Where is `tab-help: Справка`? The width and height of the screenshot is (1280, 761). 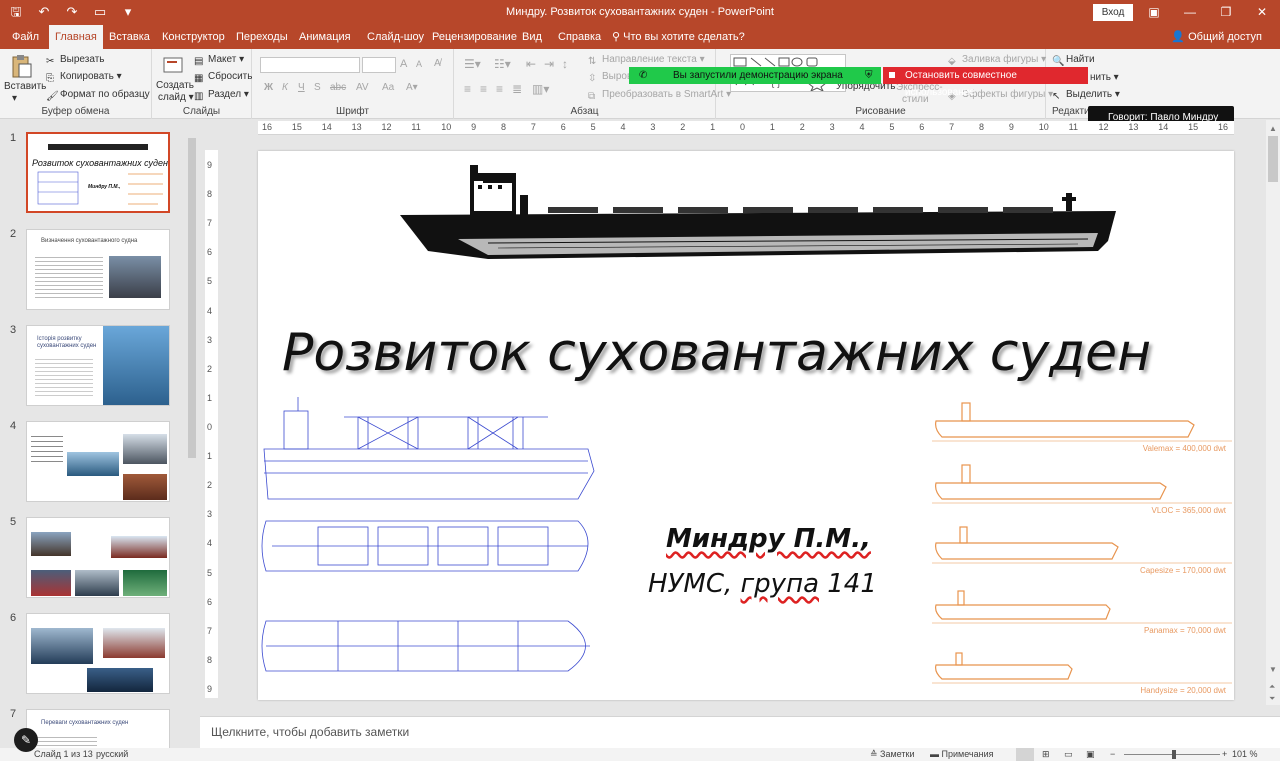
tab-help: Справка is located at coordinates (579, 37).